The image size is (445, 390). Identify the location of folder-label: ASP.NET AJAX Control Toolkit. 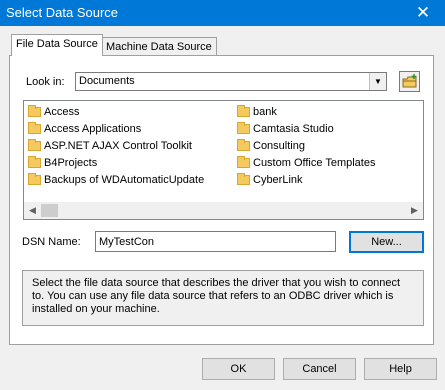
(118, 146).